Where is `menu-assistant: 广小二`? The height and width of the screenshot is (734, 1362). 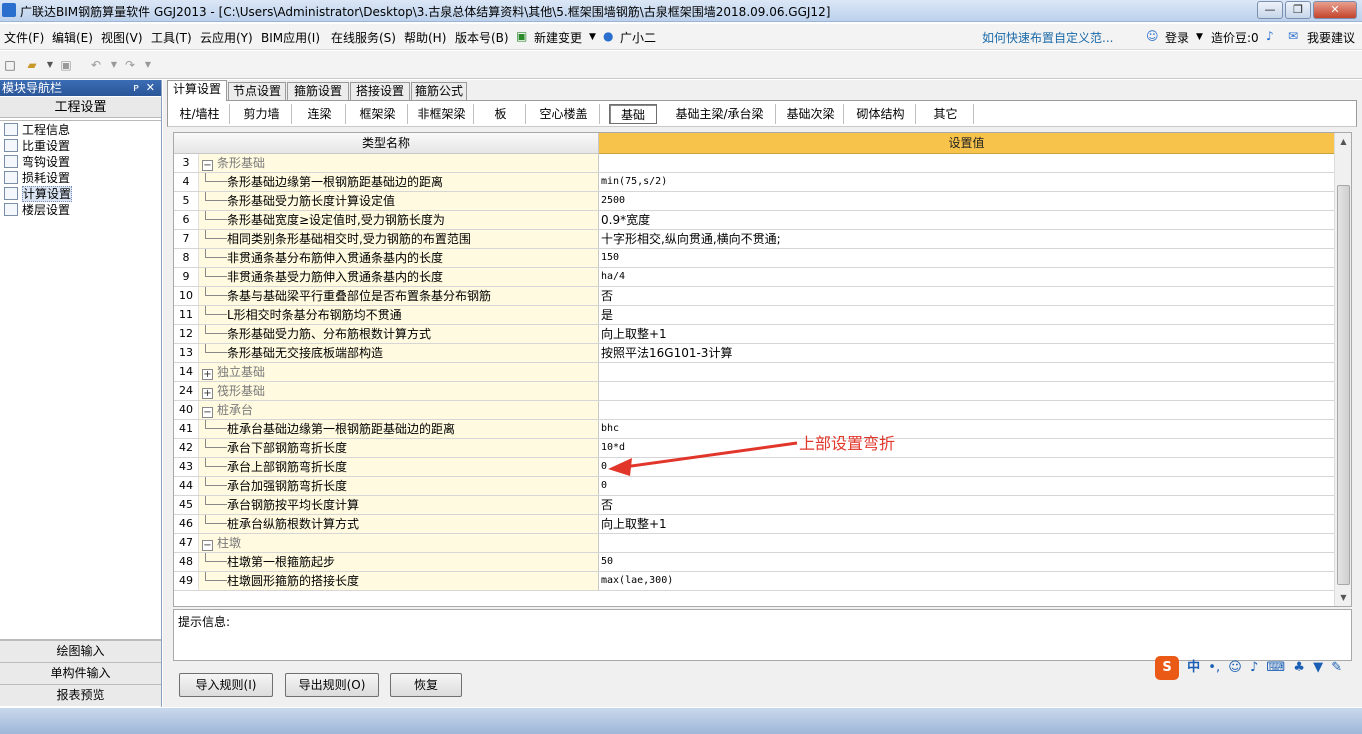 menu-assistant: 广小二 is located at coordinates (638, 37).